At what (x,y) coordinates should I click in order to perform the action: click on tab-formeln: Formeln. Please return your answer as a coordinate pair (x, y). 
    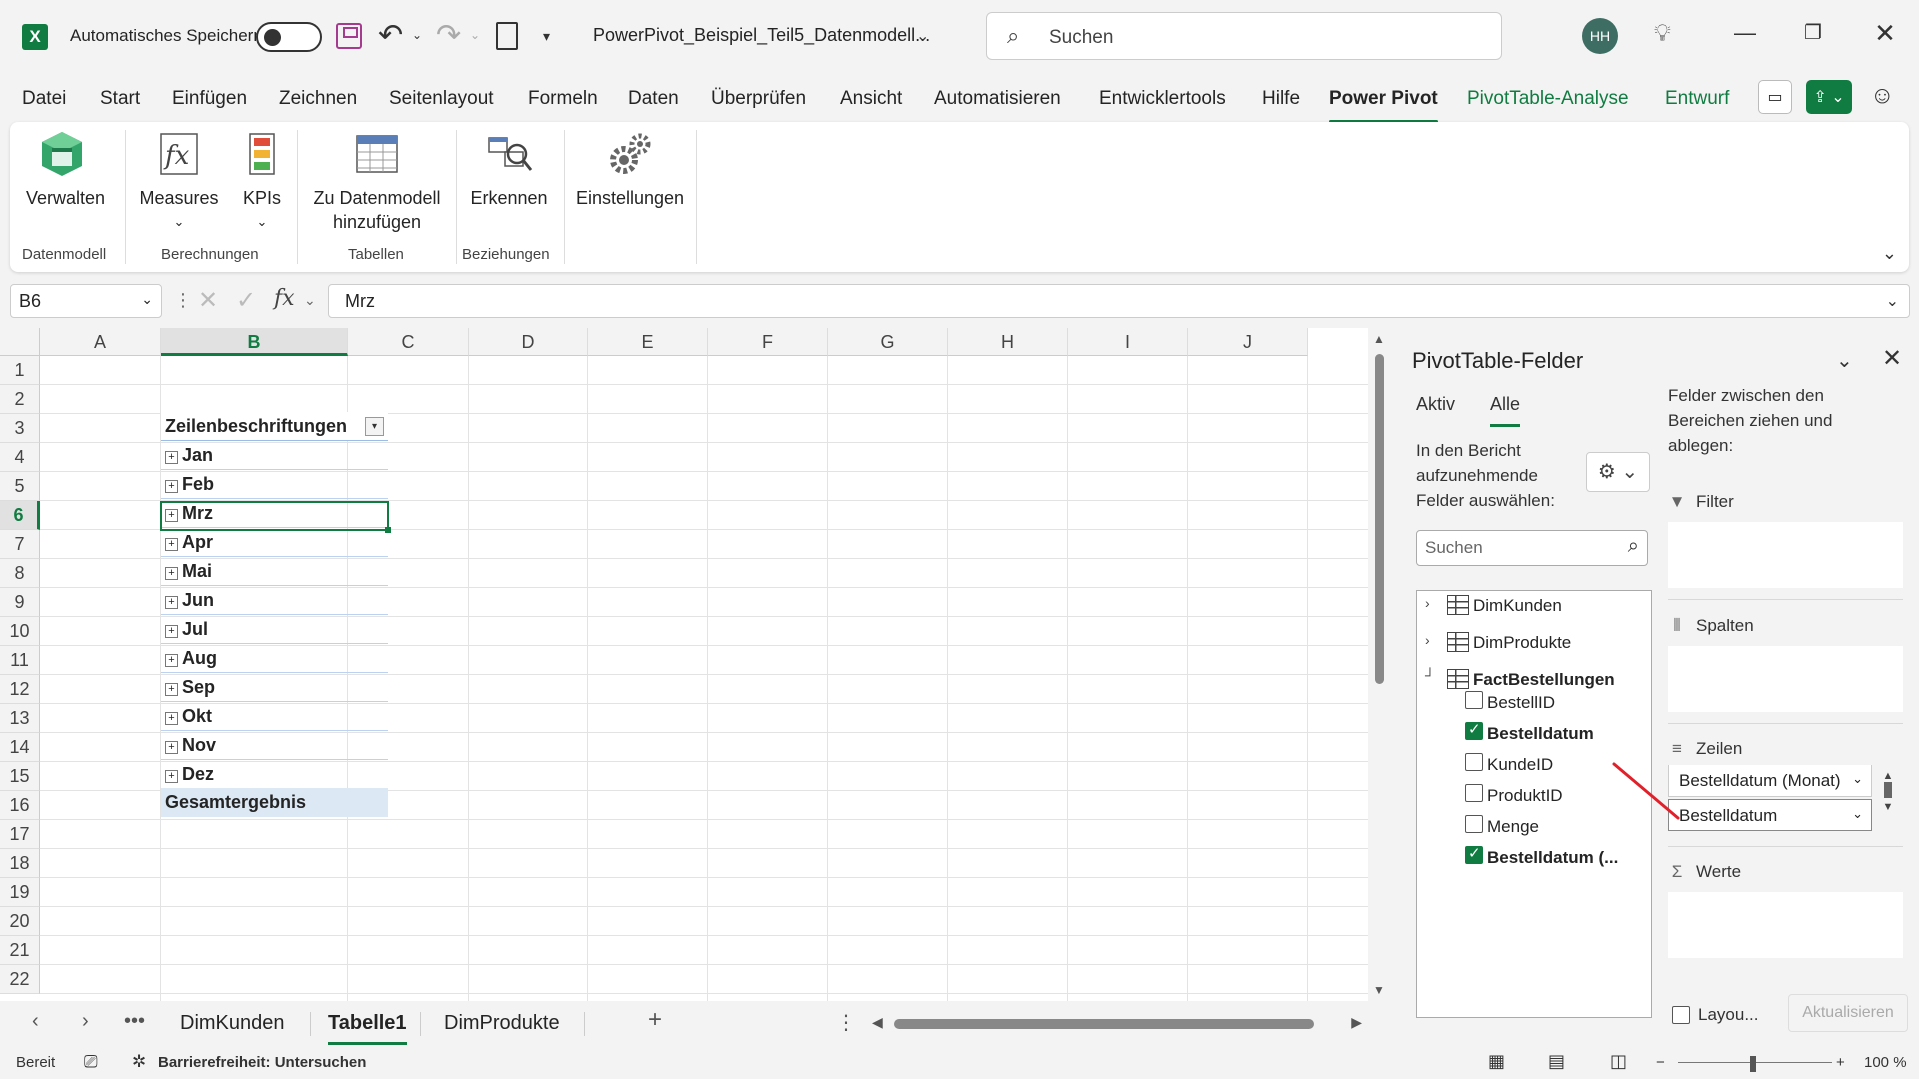
    Looking at the image, I should click on (563, 99).